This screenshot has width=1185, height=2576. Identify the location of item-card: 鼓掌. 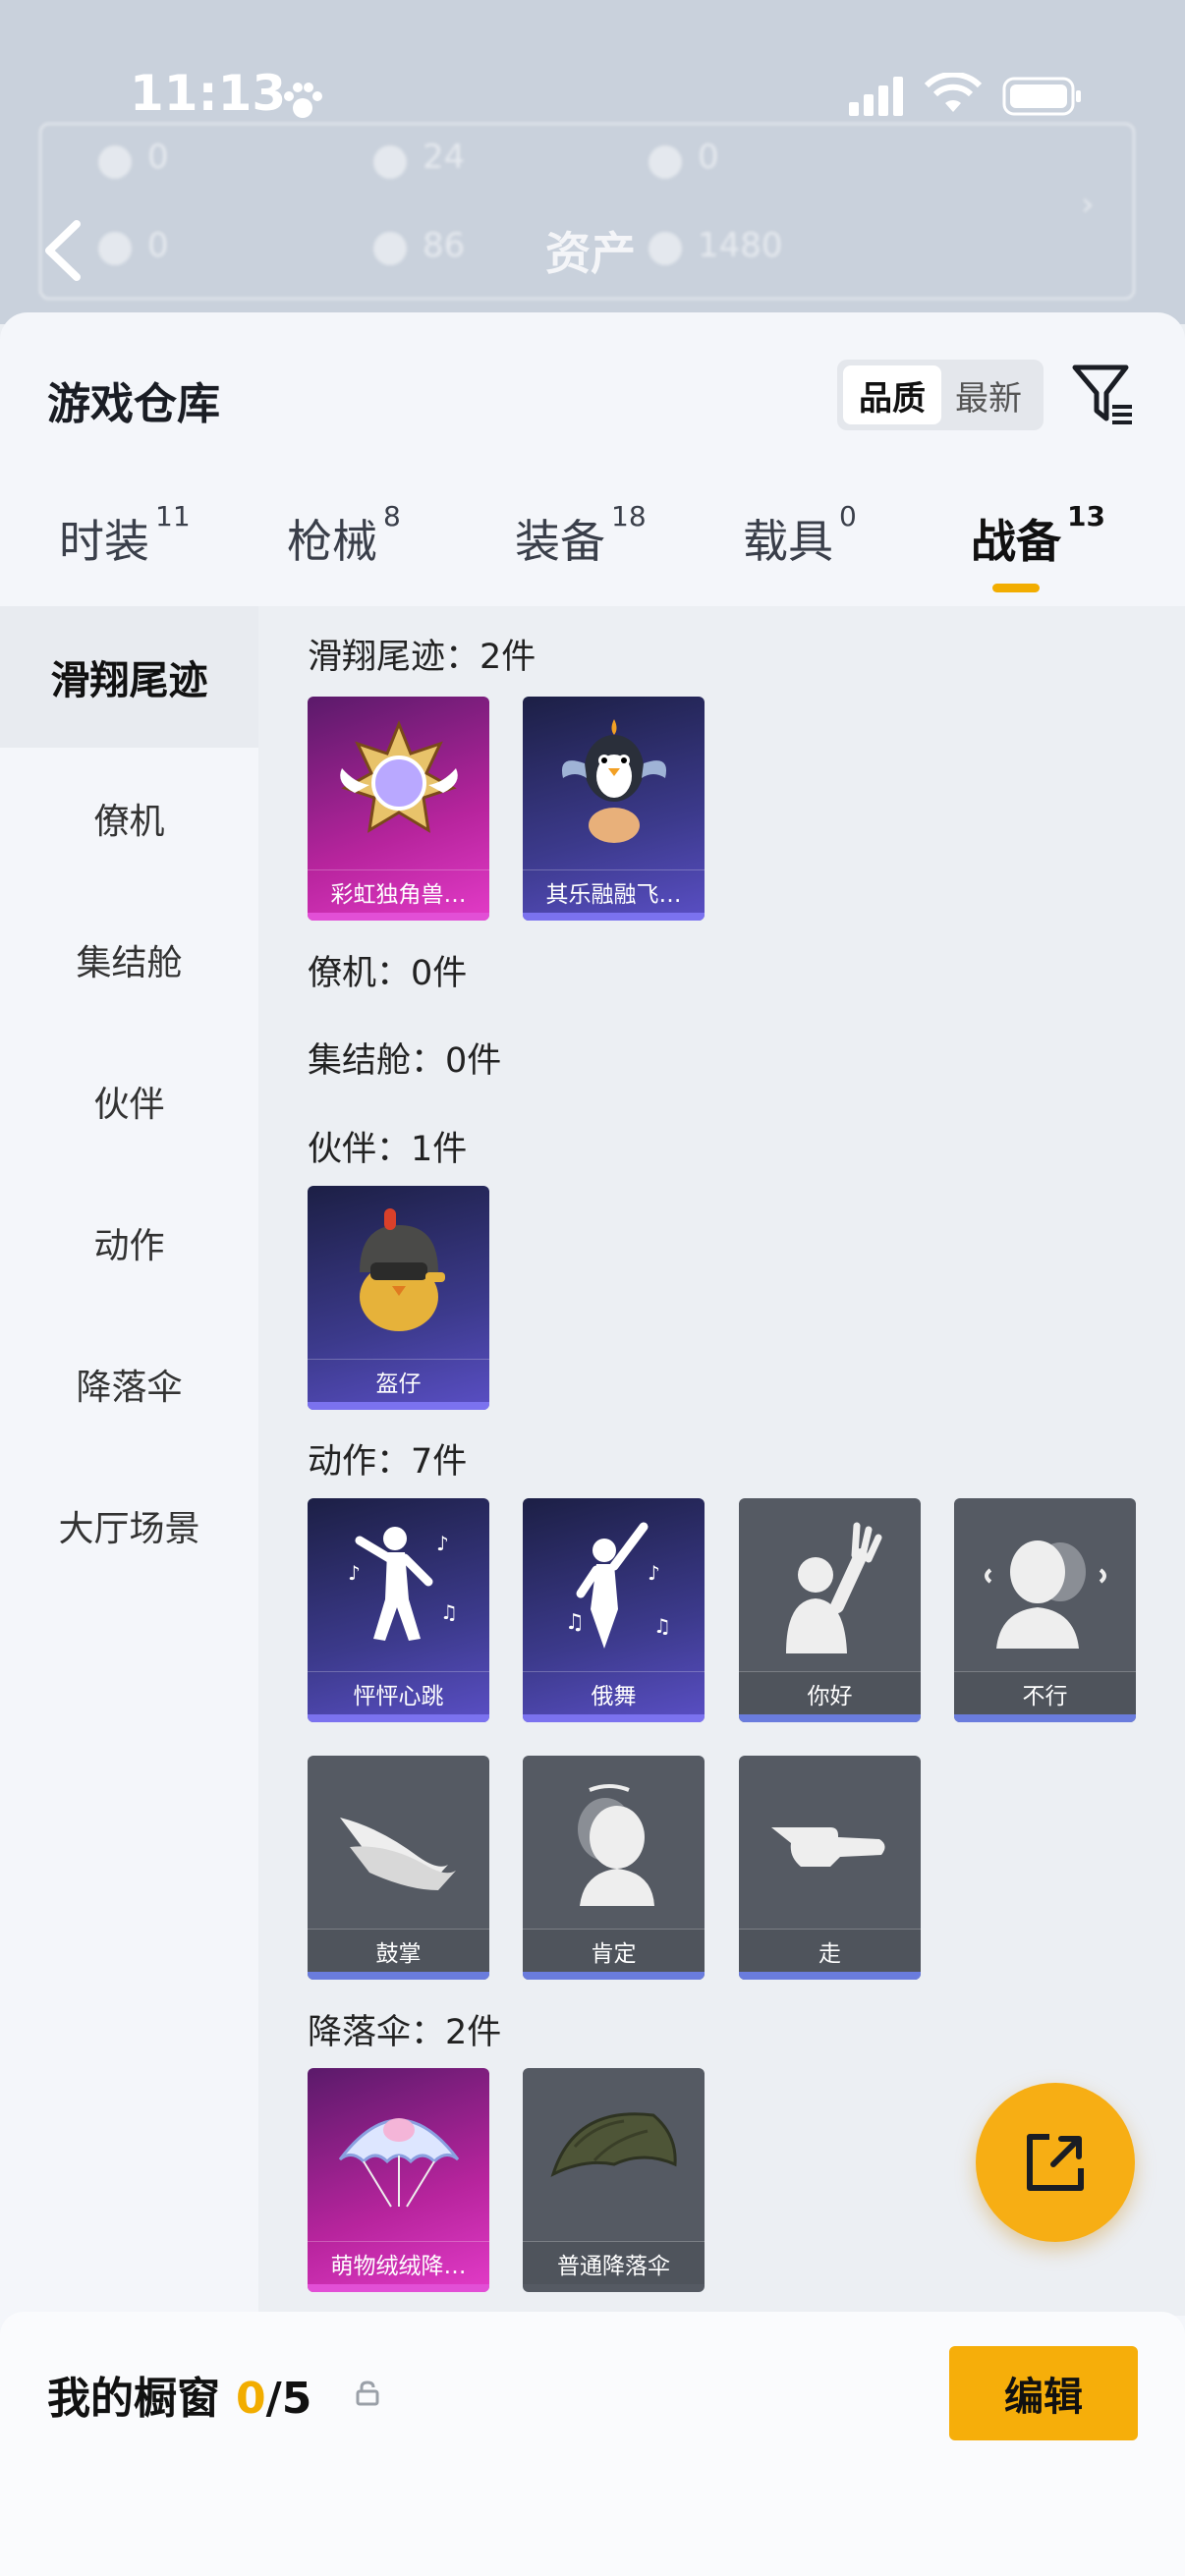
(399, 1868).